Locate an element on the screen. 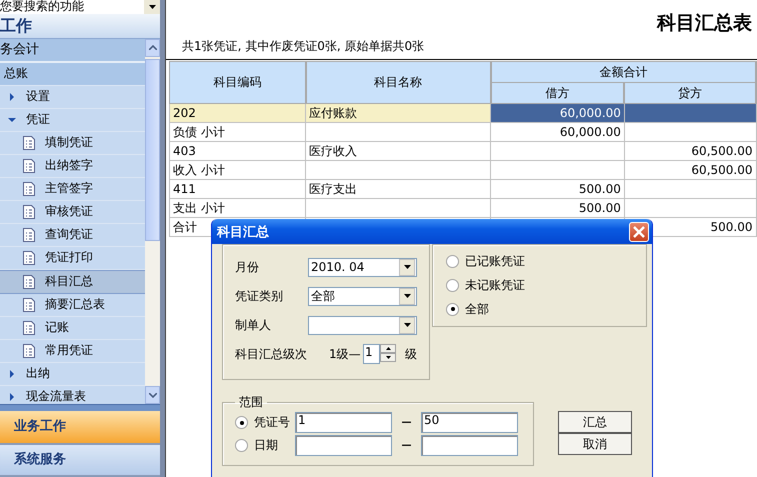  field-label: 凭证类别 is located at coordinates (259, 296).